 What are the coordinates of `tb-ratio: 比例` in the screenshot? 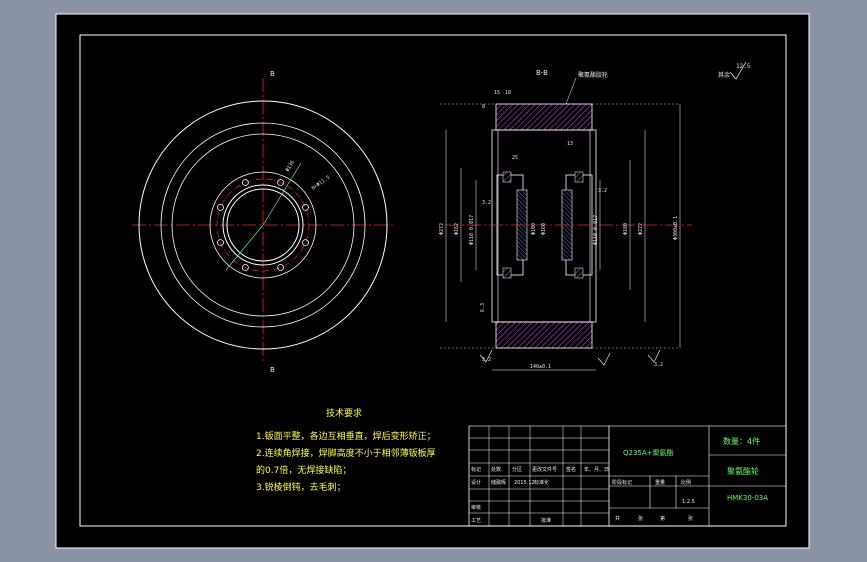 It's located at (686, 482).